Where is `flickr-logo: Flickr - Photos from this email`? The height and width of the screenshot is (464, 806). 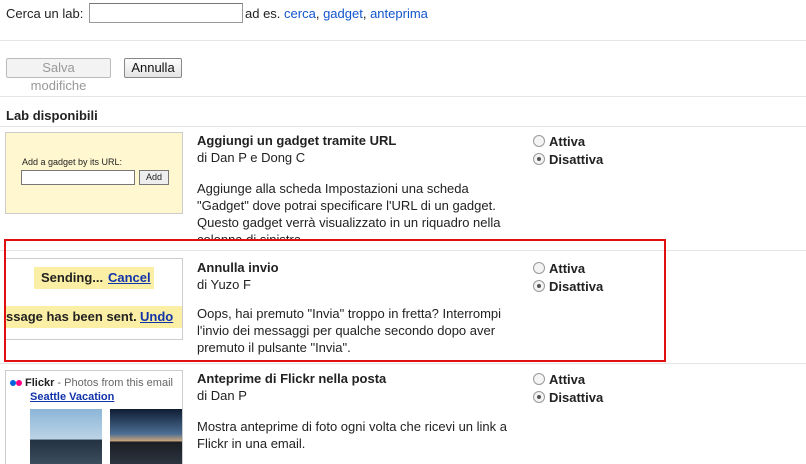 flickr-logo: Flickr - Photos from this email is located at coordinates (91, 383).